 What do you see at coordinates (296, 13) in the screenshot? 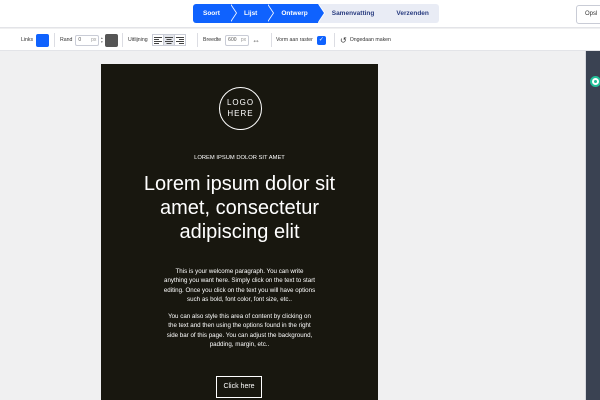
I see `step-ontwerp: Ontwerp` at bounding box center [296, 13].